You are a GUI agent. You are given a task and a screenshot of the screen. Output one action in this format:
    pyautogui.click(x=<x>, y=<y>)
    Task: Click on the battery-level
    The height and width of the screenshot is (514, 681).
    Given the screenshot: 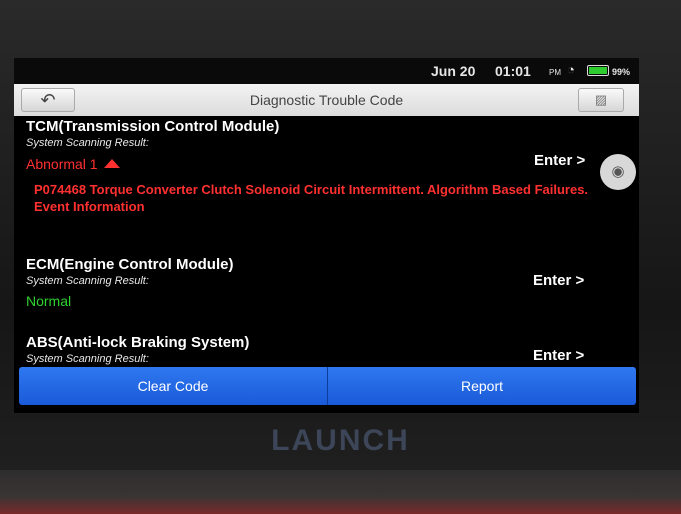 What is the action you would take?
    pyautogui.click(x=598, y=70)
    